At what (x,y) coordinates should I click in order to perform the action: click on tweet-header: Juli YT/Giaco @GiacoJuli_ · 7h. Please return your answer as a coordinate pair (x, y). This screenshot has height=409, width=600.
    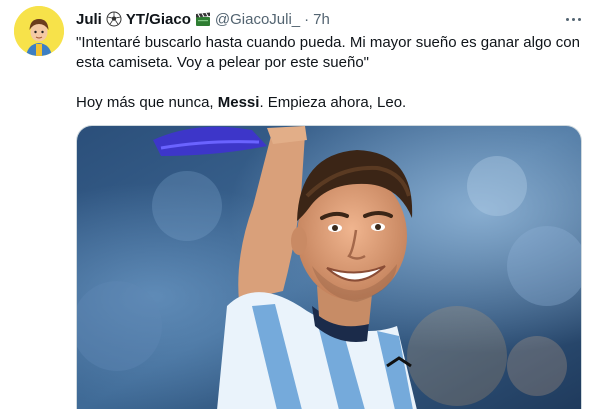
    Looking at the image, I should click on (203, 19).